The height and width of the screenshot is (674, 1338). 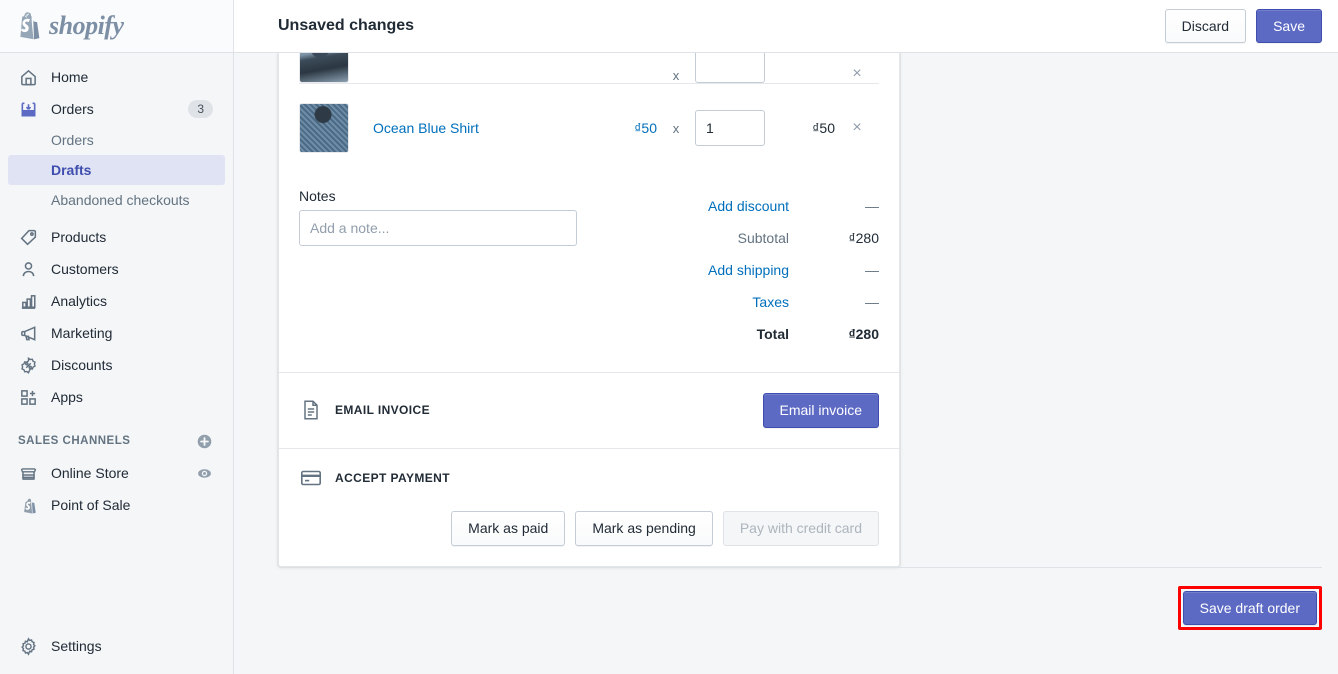 What do you see at coordinates (204, 473) in the screenshot?
I see `eye-icon` at bounding box center [204, 473].